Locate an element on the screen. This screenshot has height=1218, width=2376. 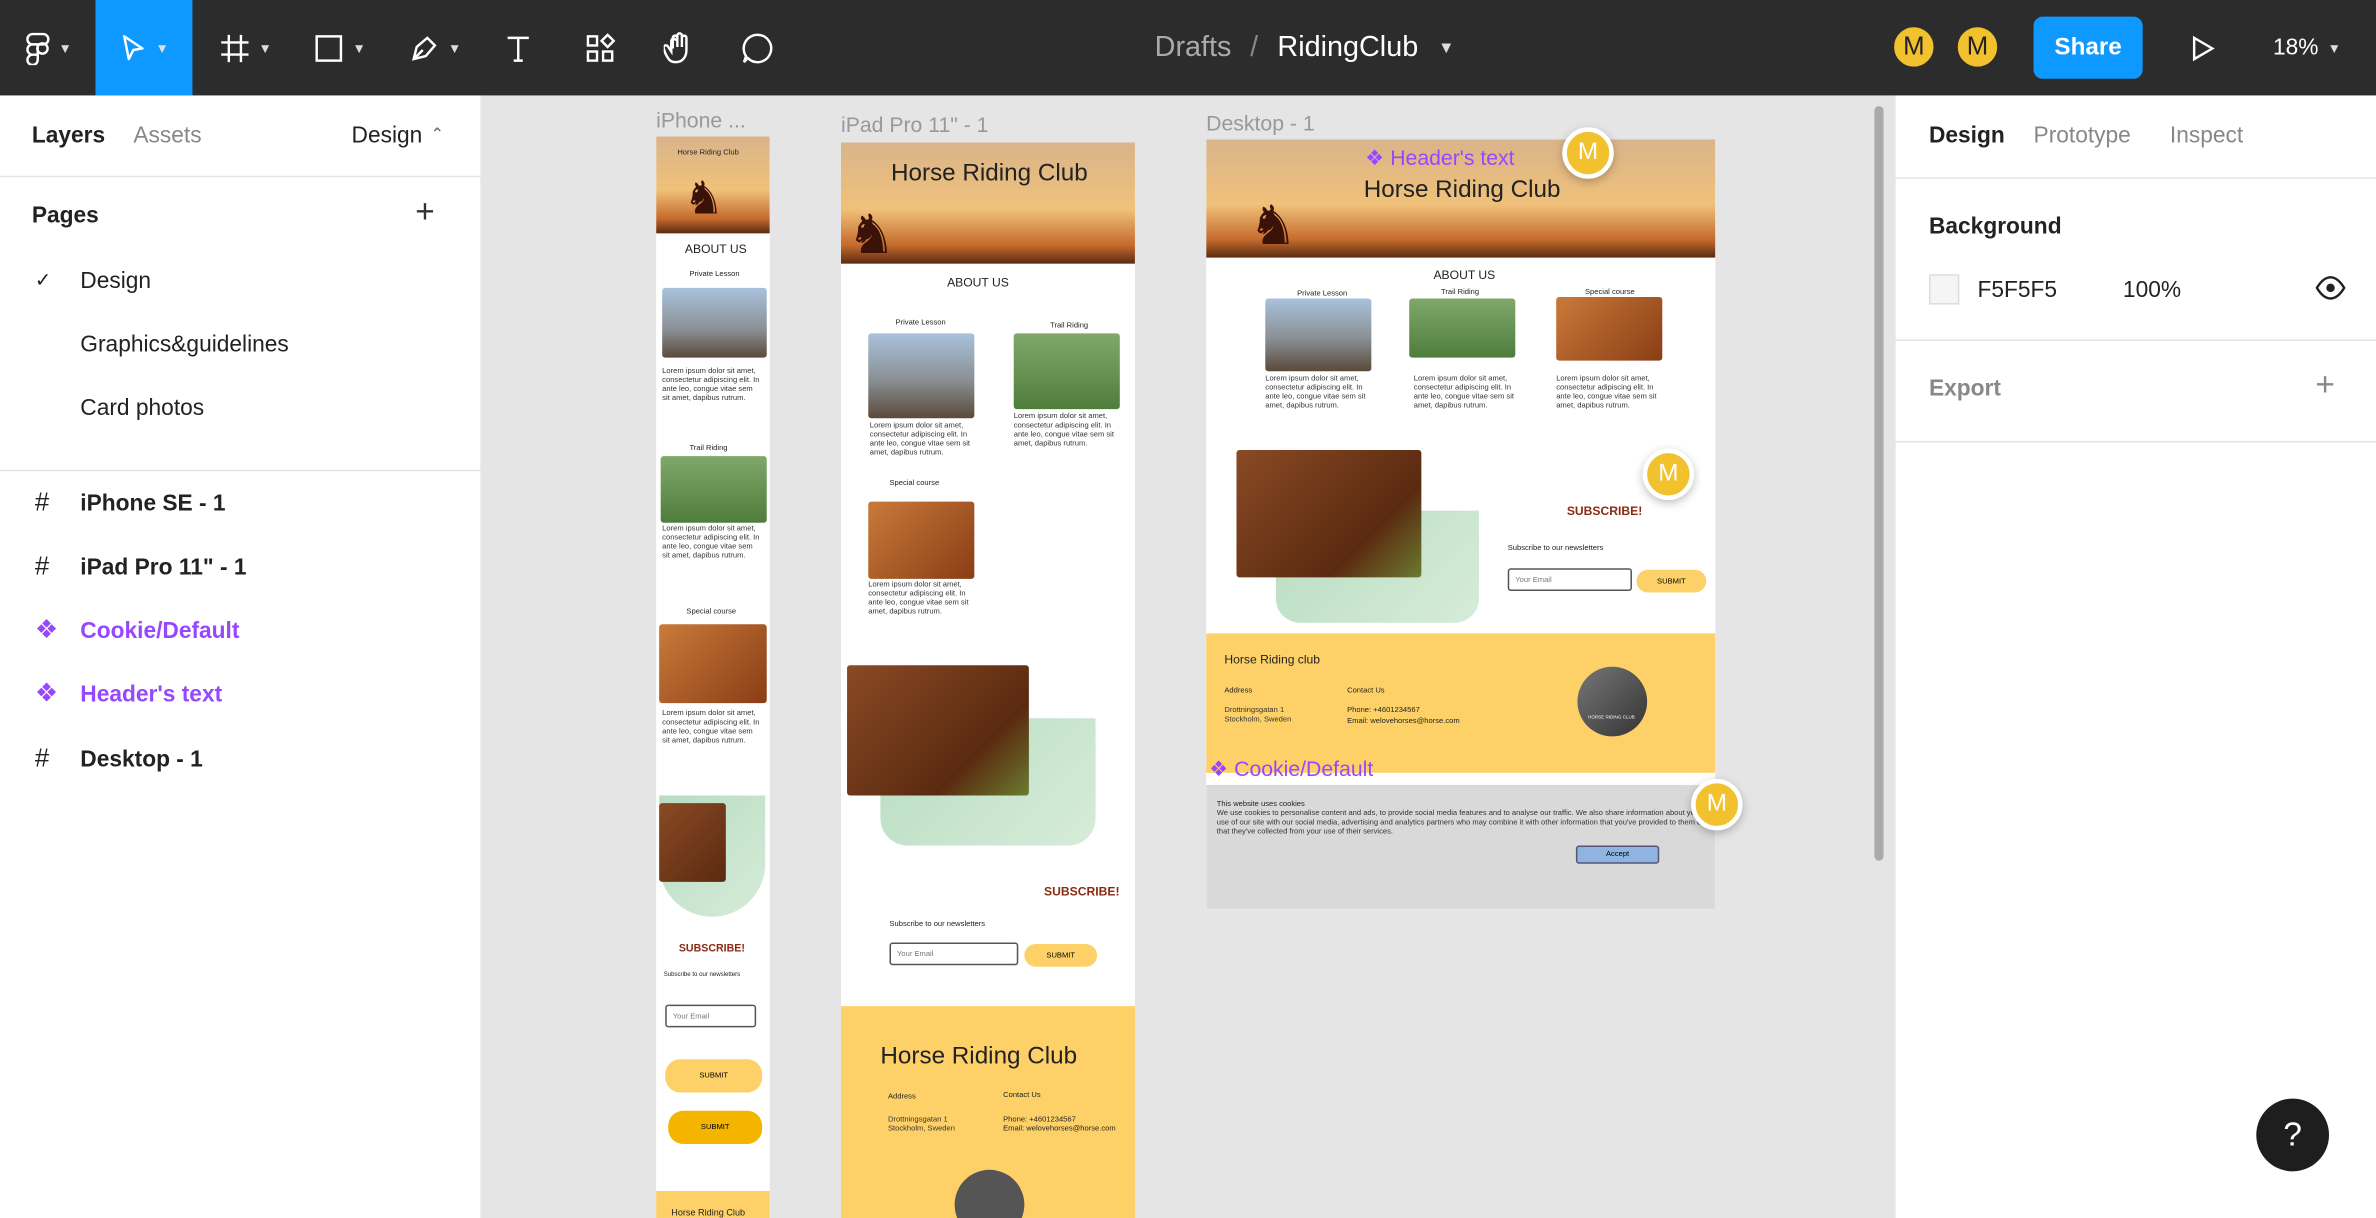
layer-iphone: # iPhone SE - 1 is located at coordinates (240, 503).